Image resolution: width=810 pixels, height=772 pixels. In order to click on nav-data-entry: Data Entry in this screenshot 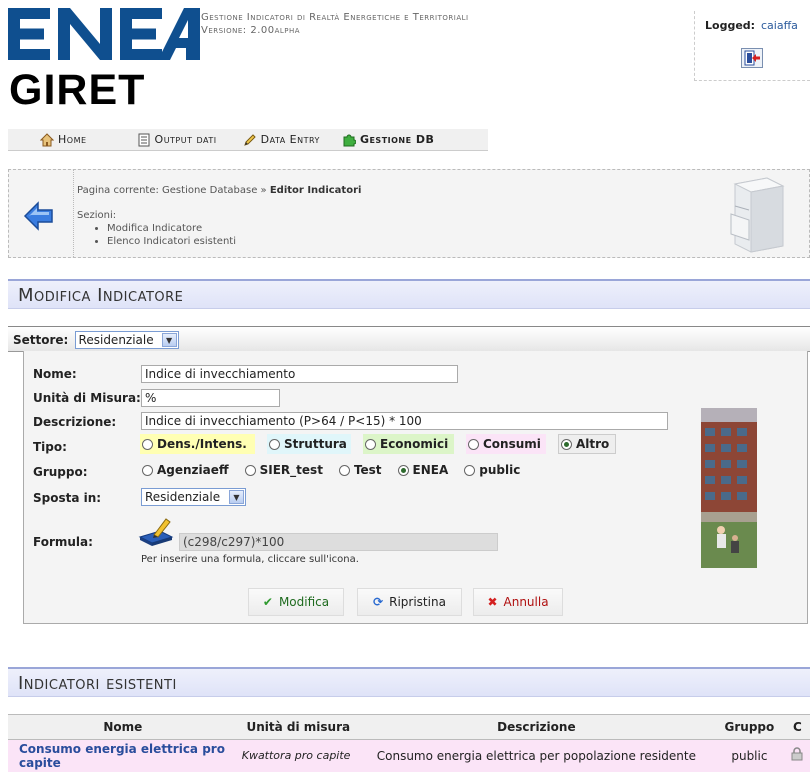, I will do `click(268, 139)`.